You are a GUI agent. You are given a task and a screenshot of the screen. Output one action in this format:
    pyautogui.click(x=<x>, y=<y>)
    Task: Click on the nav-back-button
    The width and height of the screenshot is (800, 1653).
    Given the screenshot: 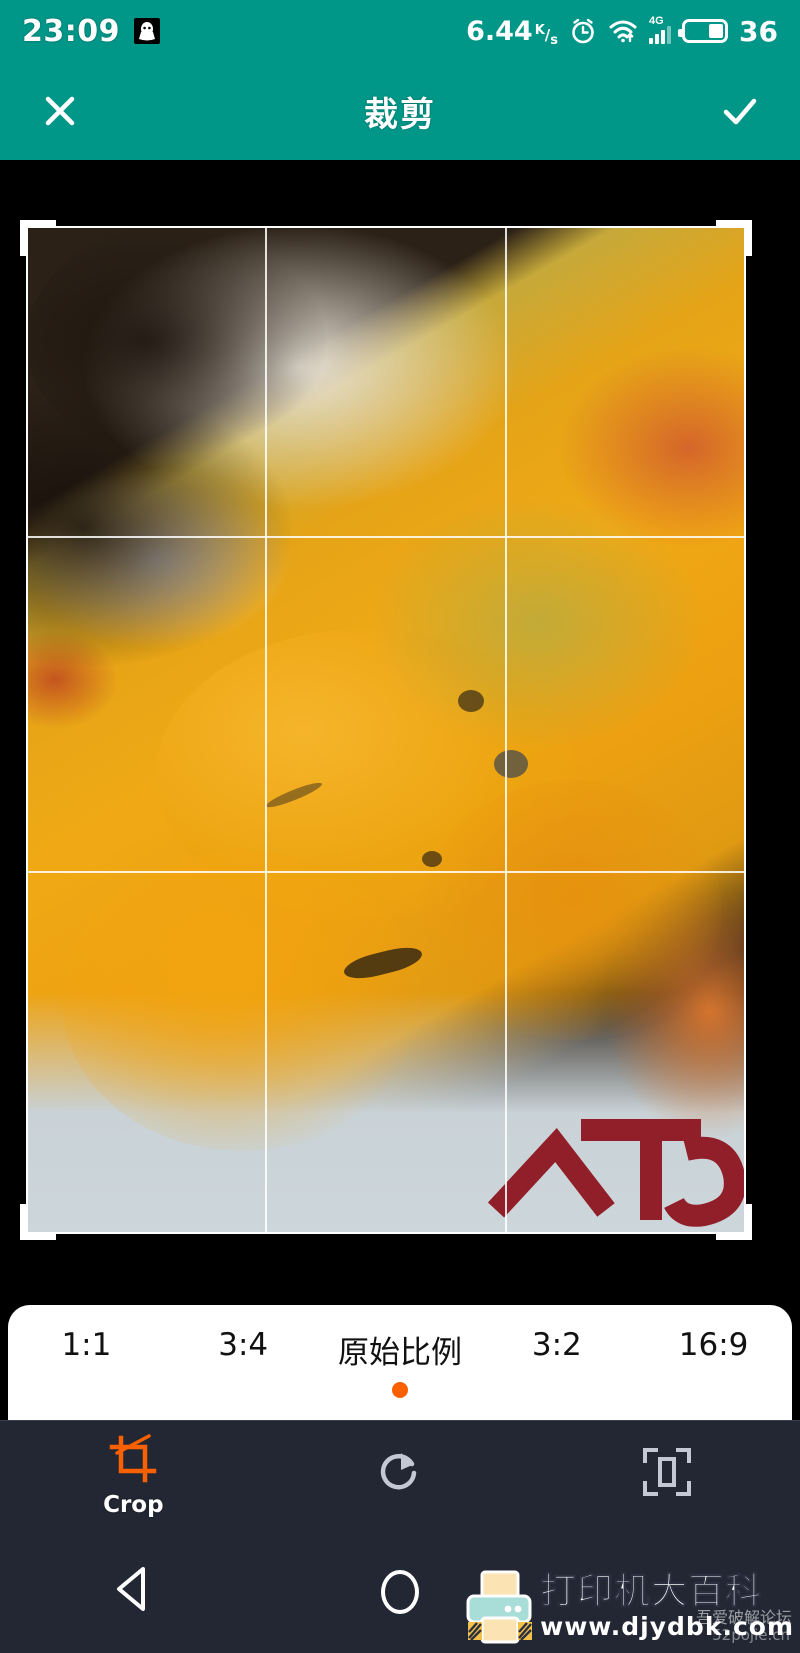 What is the action you would take?
    pyautogui.click(x=133, y=1591)
    